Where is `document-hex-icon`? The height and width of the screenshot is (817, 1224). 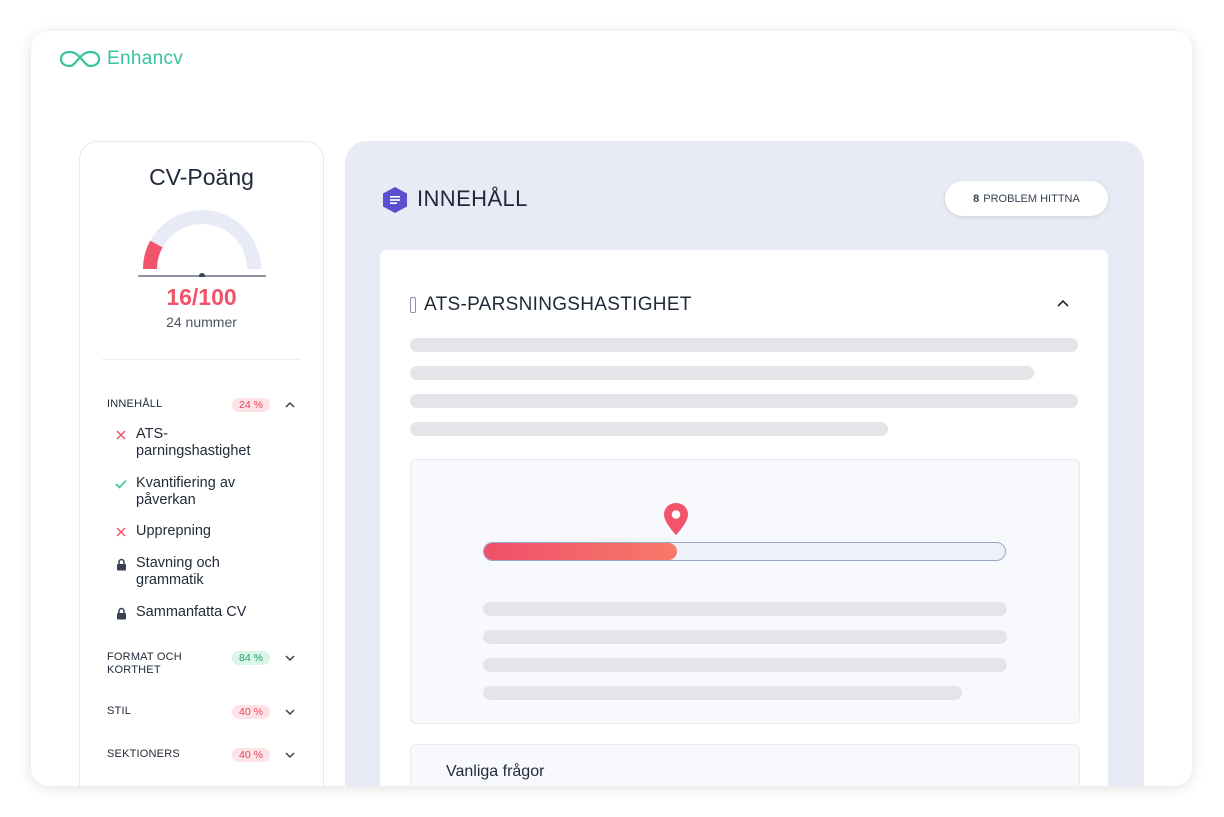
document-hex-icon is located at coordinates (395, 200).